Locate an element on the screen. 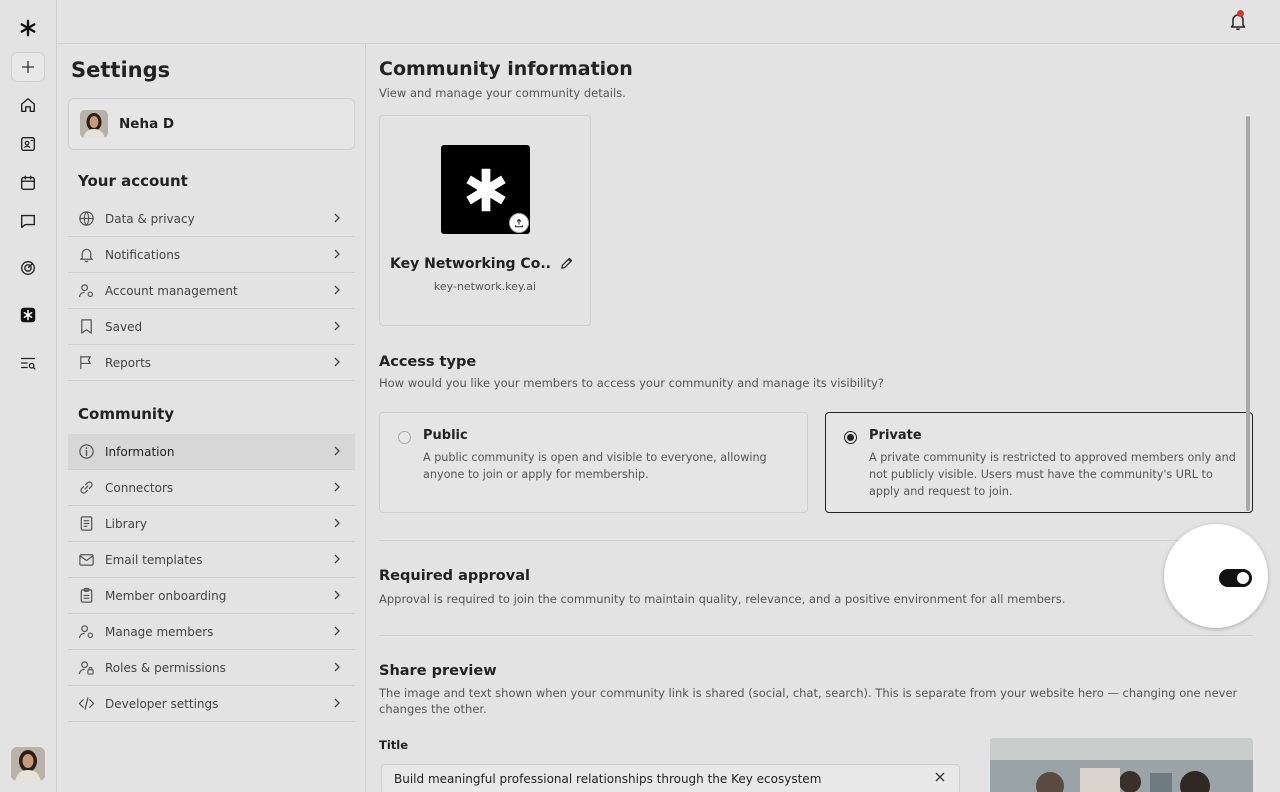 This screenshot has width=1280, height=792. contacts-icon is located at coordinates (28, 144).